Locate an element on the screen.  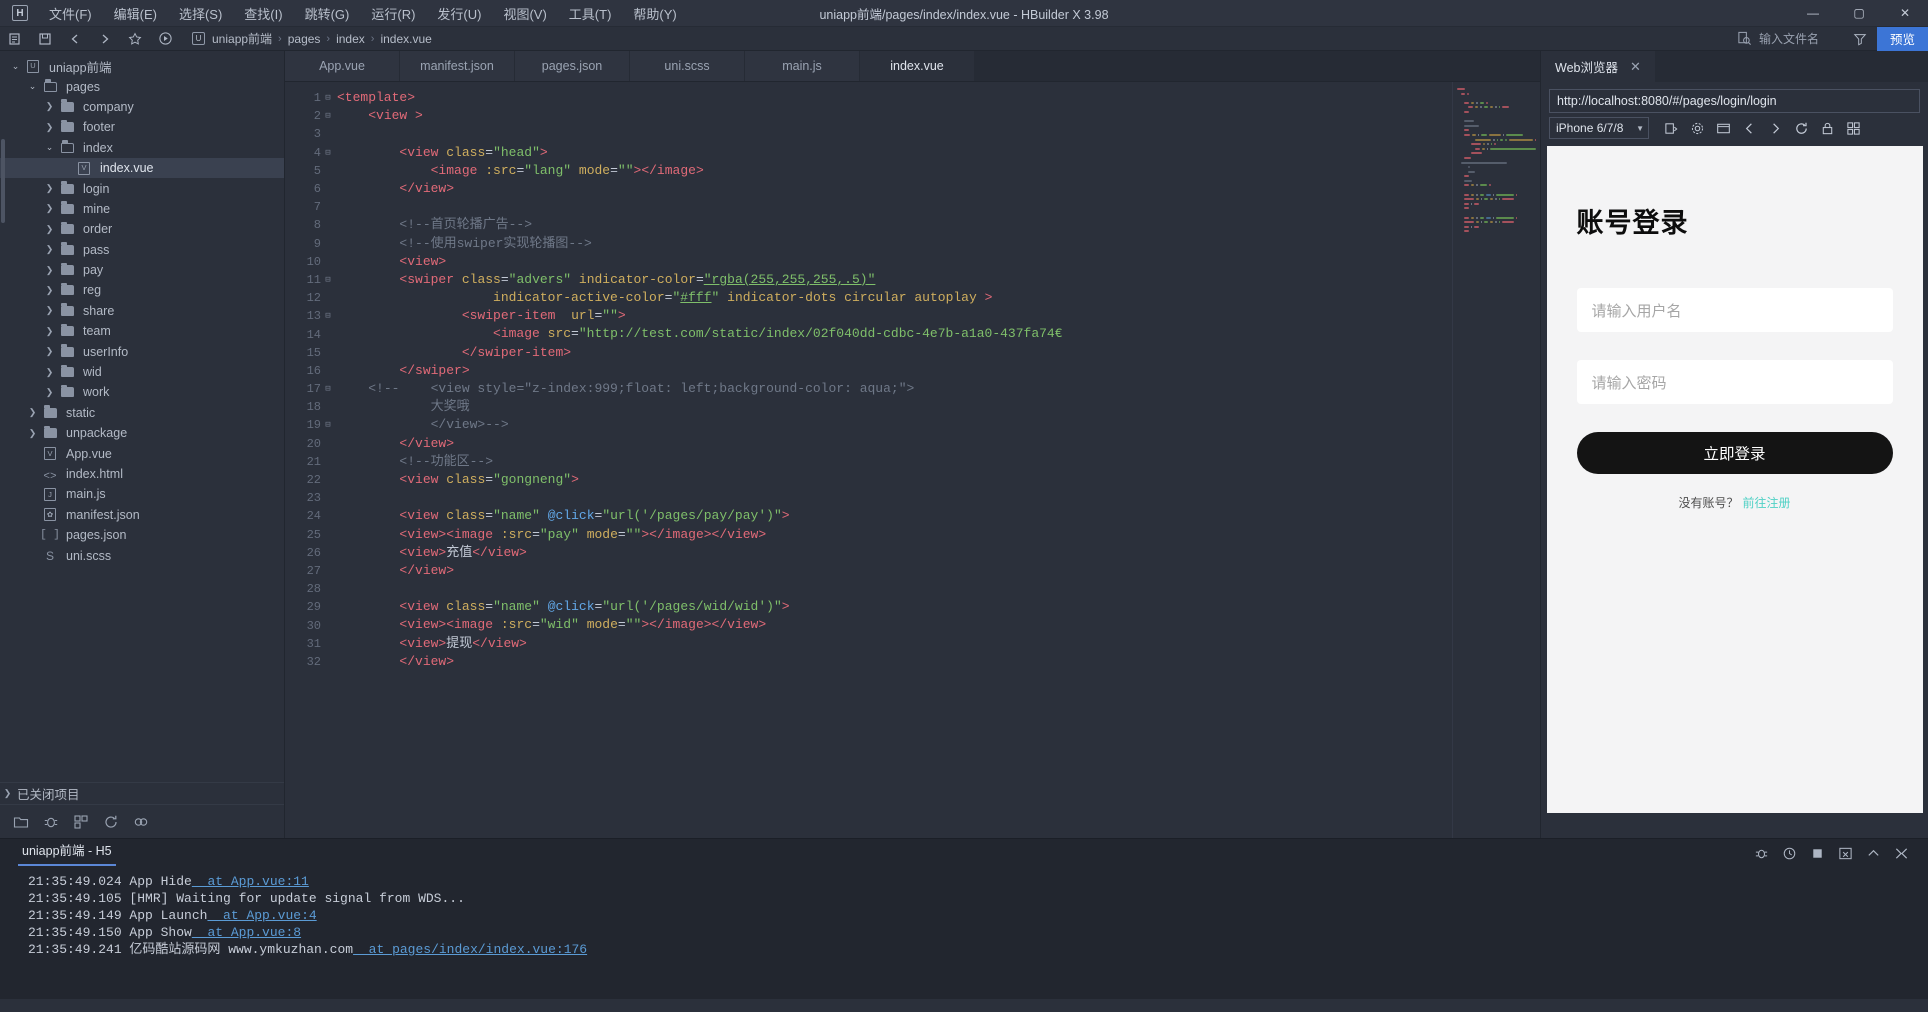
close-all-icon is located at coordinates (1901, 853).